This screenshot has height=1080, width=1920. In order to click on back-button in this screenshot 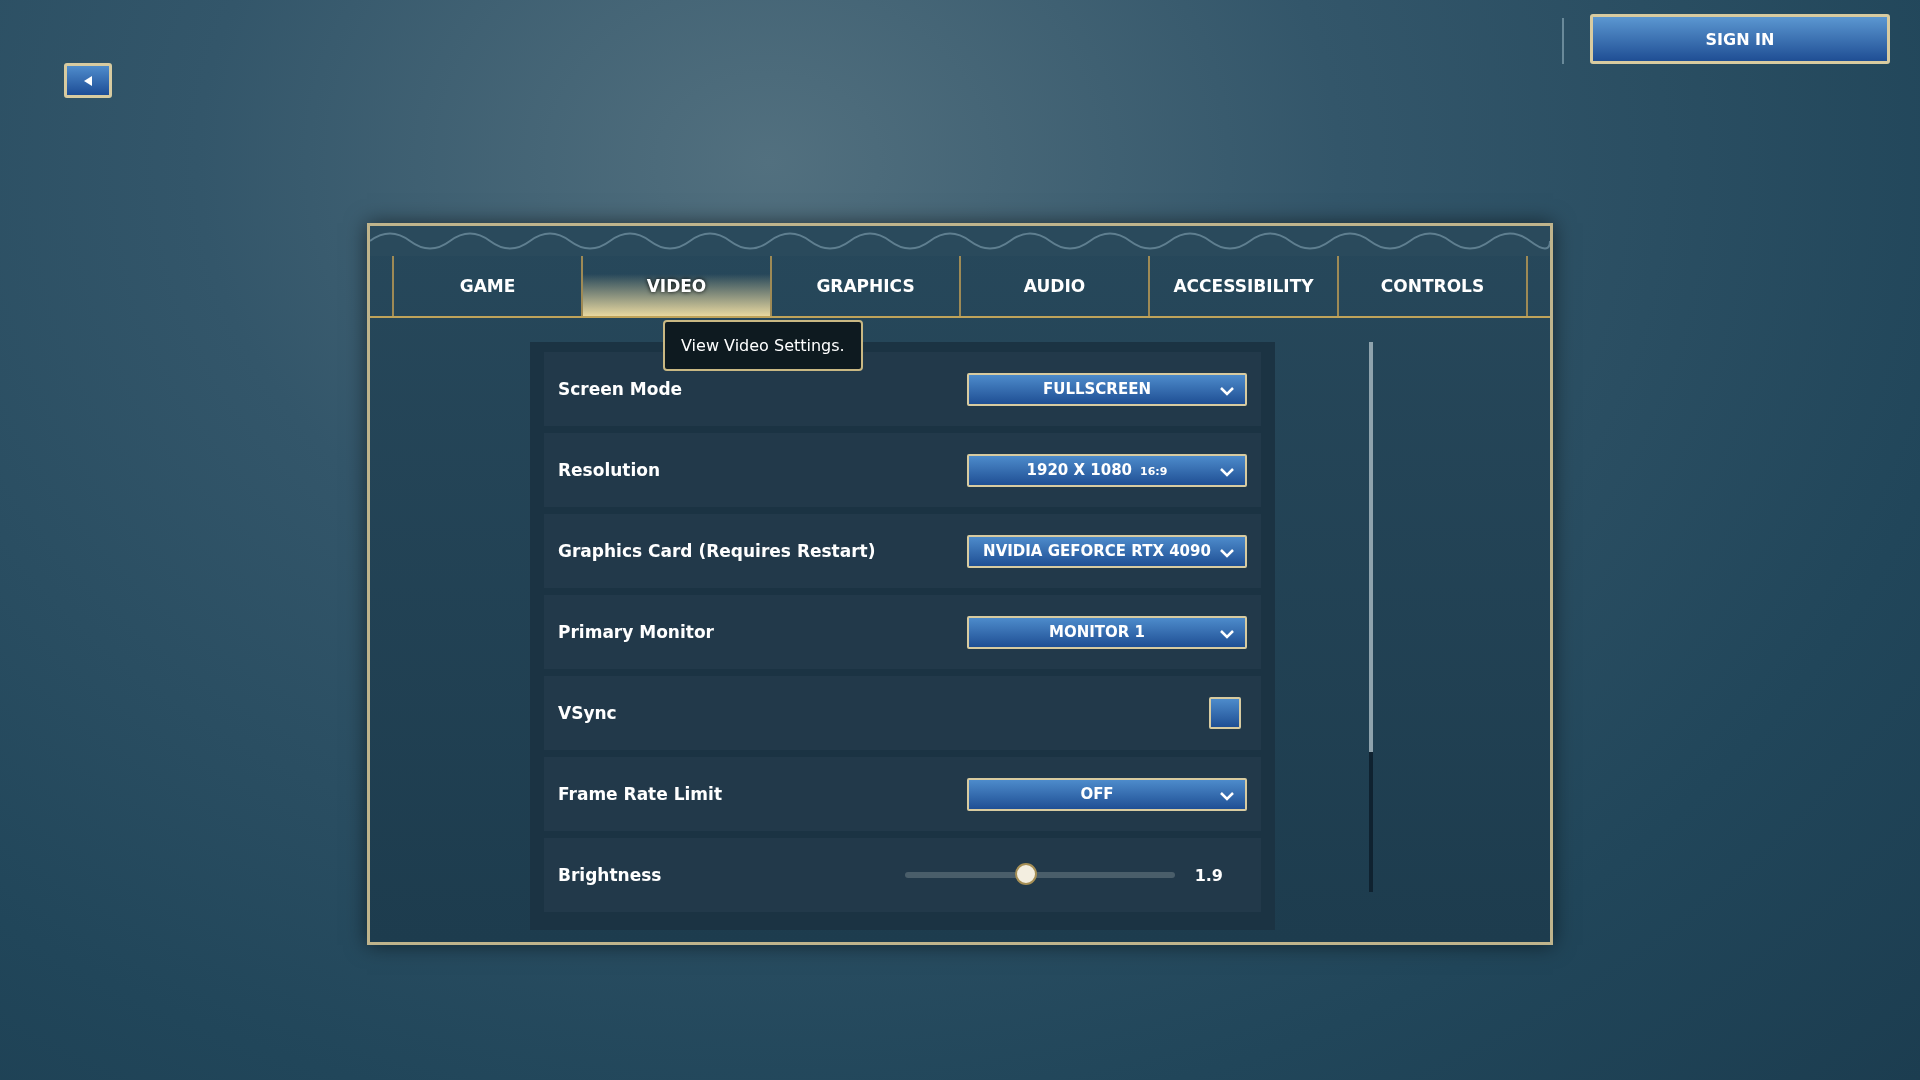, I will do `click(88, 80)`.